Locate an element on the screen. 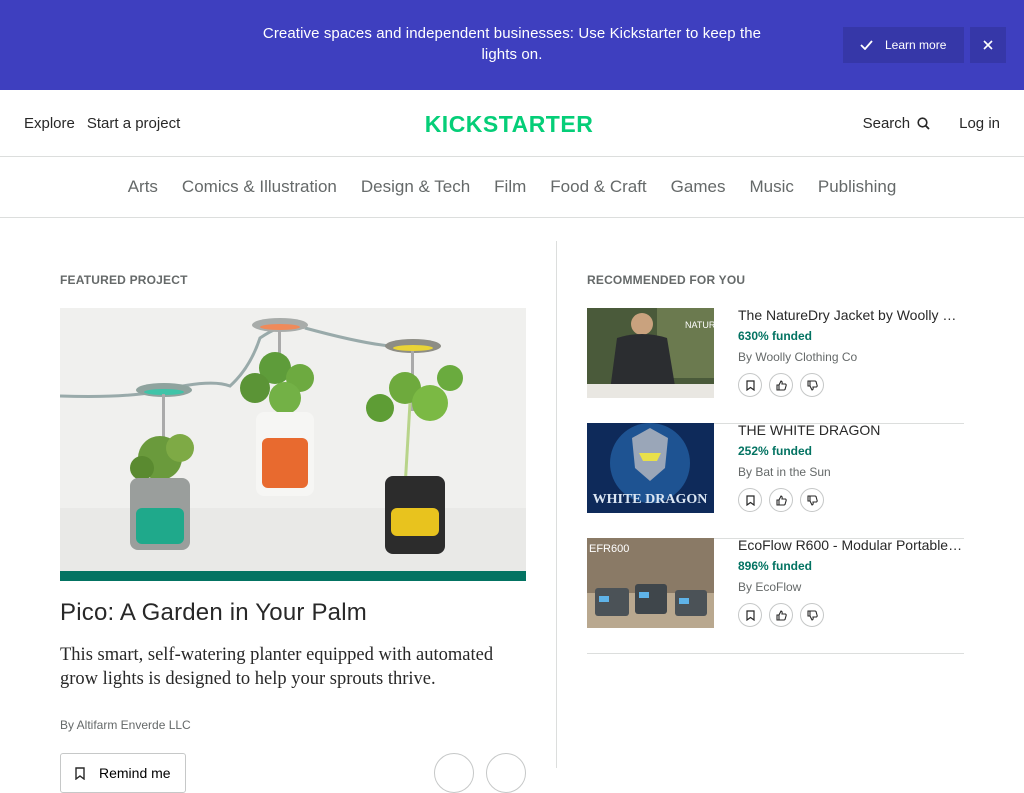 The image size is (1024, 793). funded-percent: 252% funded is located at coordinates (775, 451).